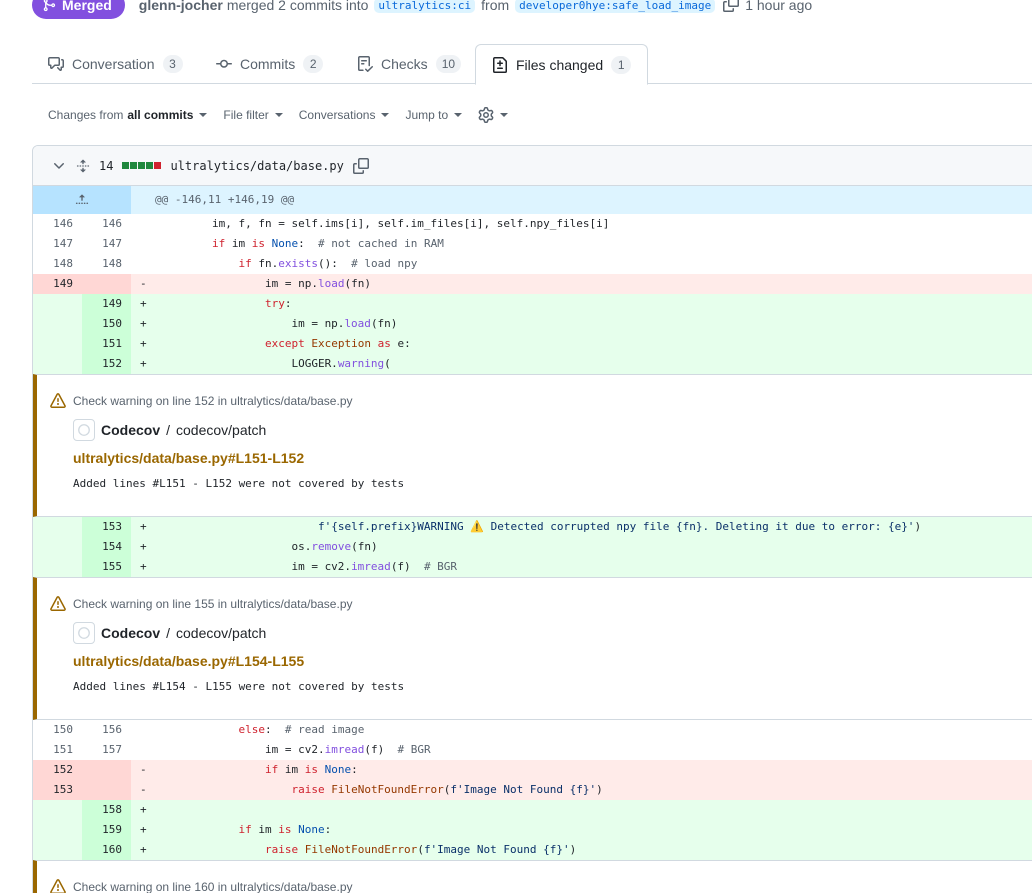 Image resolution: width=1032 pixels, height=893 pixels. Describe the element at coordinates (495, 6) in the screenshot. I see `from-text: from` at that location.